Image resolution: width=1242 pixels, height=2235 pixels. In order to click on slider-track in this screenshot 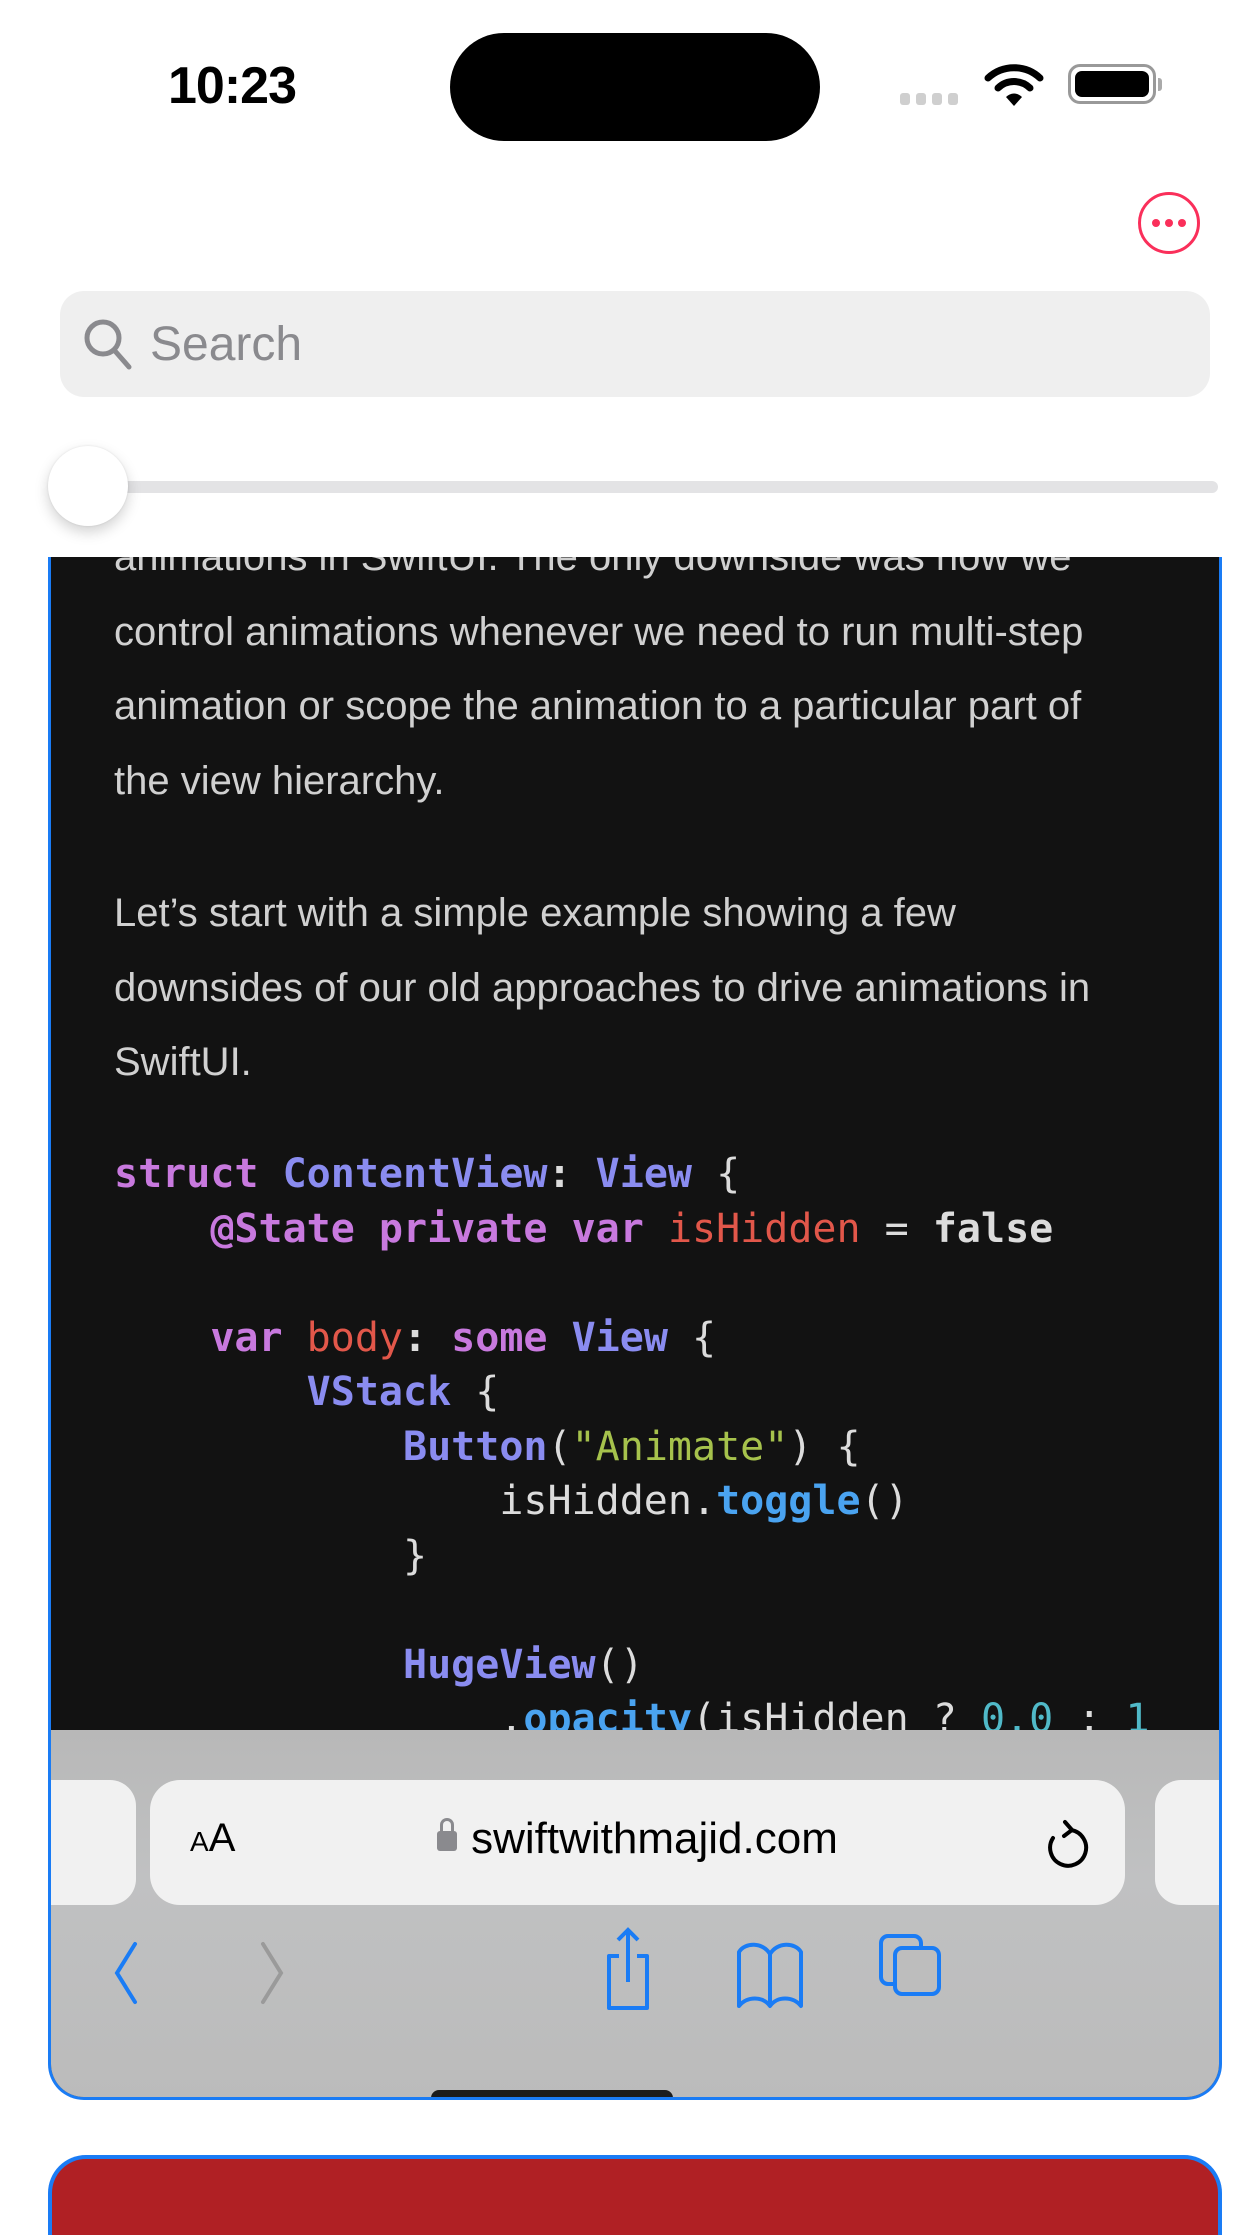, I will do `click(654, 487)`.